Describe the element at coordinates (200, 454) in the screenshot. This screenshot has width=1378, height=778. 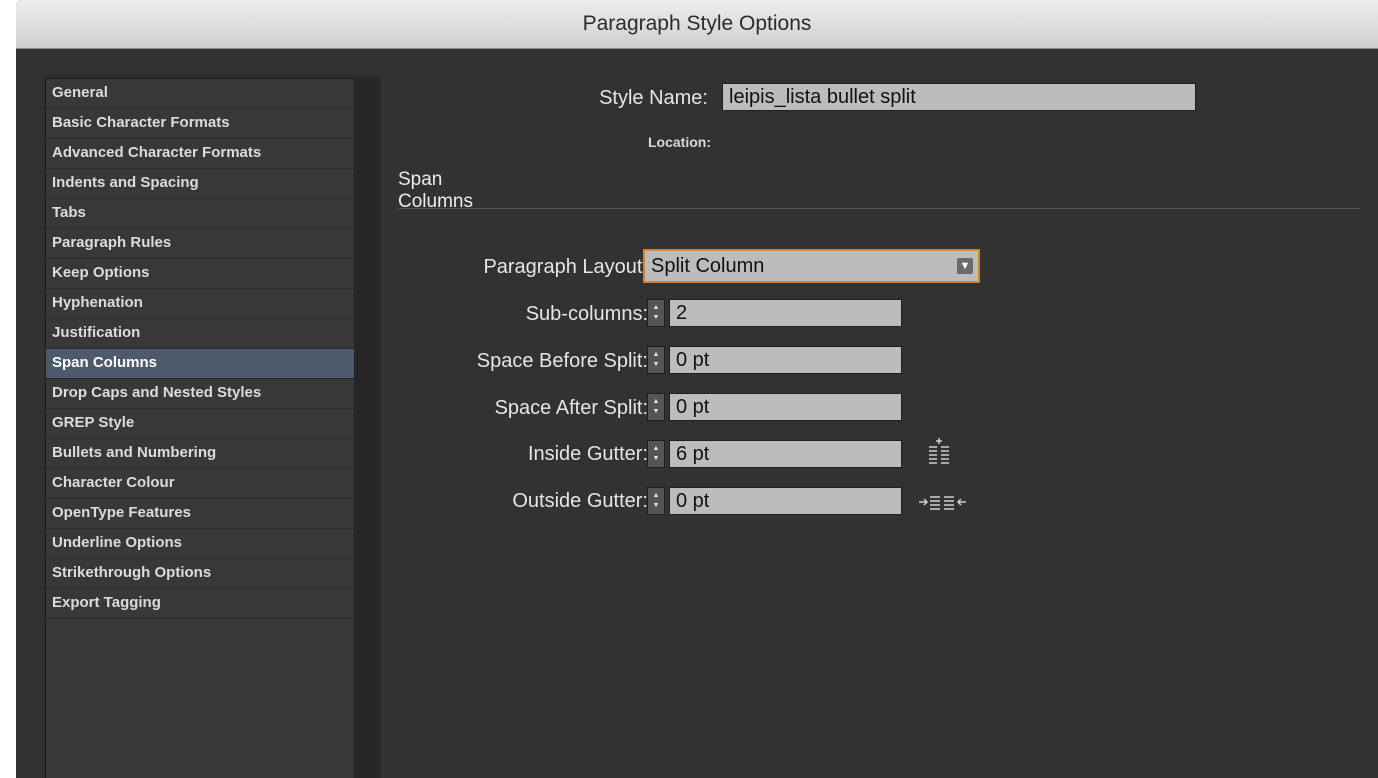
I see `sidebar-item-bullets-and-numbering: Bullets and Numbering` at that location.